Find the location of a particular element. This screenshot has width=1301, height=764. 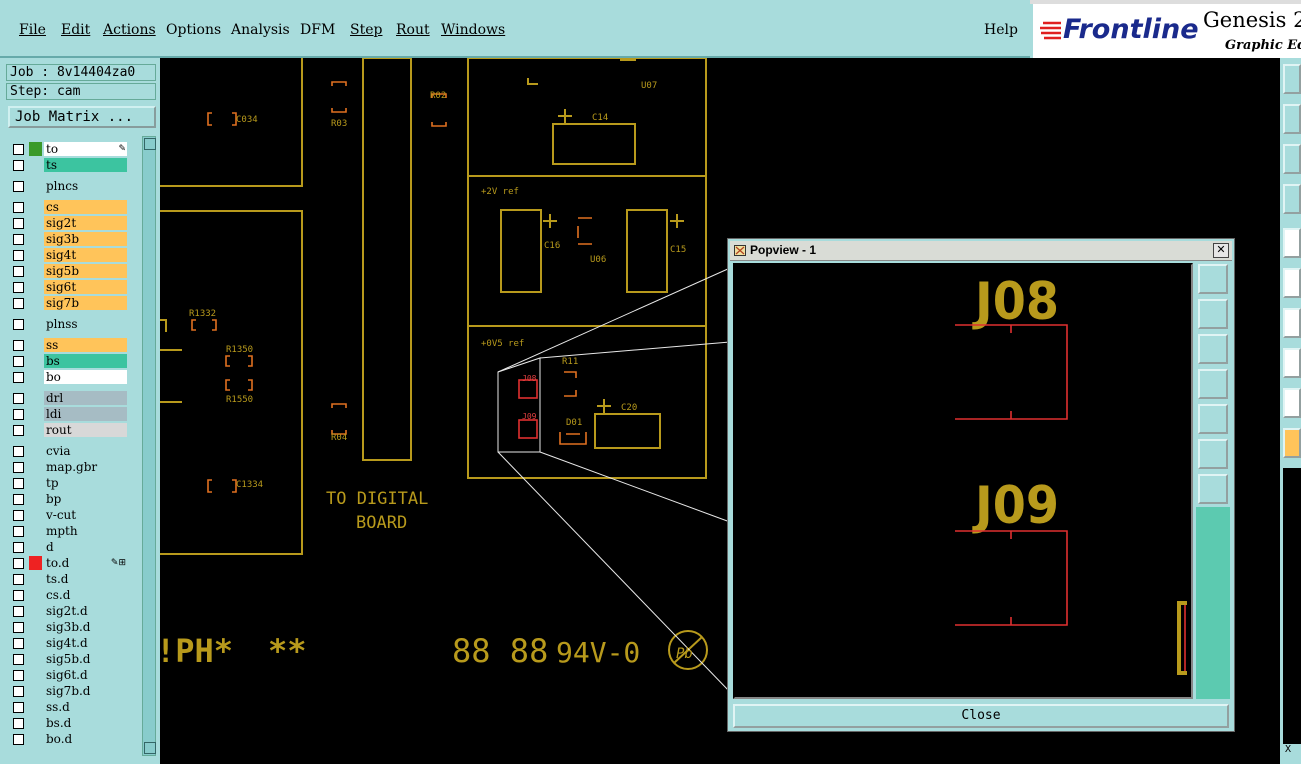

layer-row: sig5b is located at coordinates (69, 271).